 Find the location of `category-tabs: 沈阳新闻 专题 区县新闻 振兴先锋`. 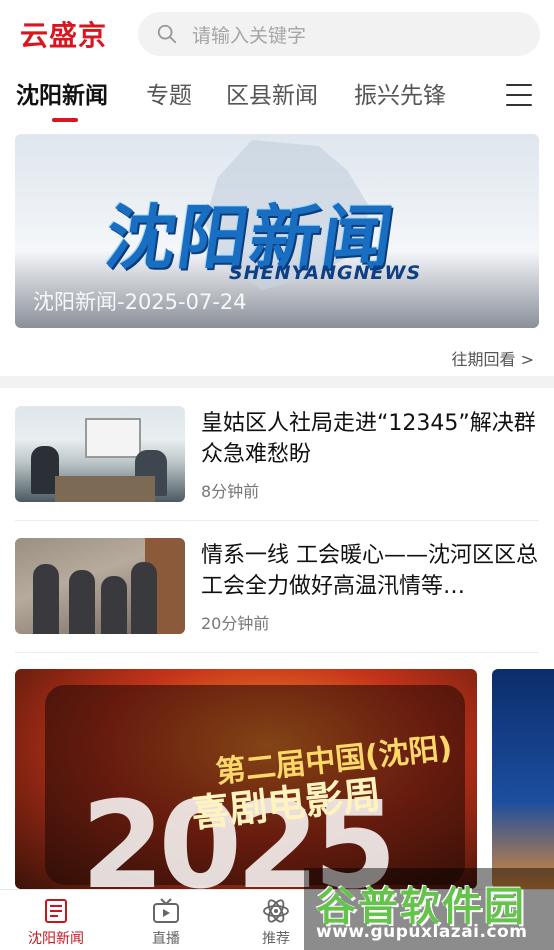

category-tabs: 沈阳新闻 专题 区县新闻 振兴先锋 is located at coordinates (277, 97).